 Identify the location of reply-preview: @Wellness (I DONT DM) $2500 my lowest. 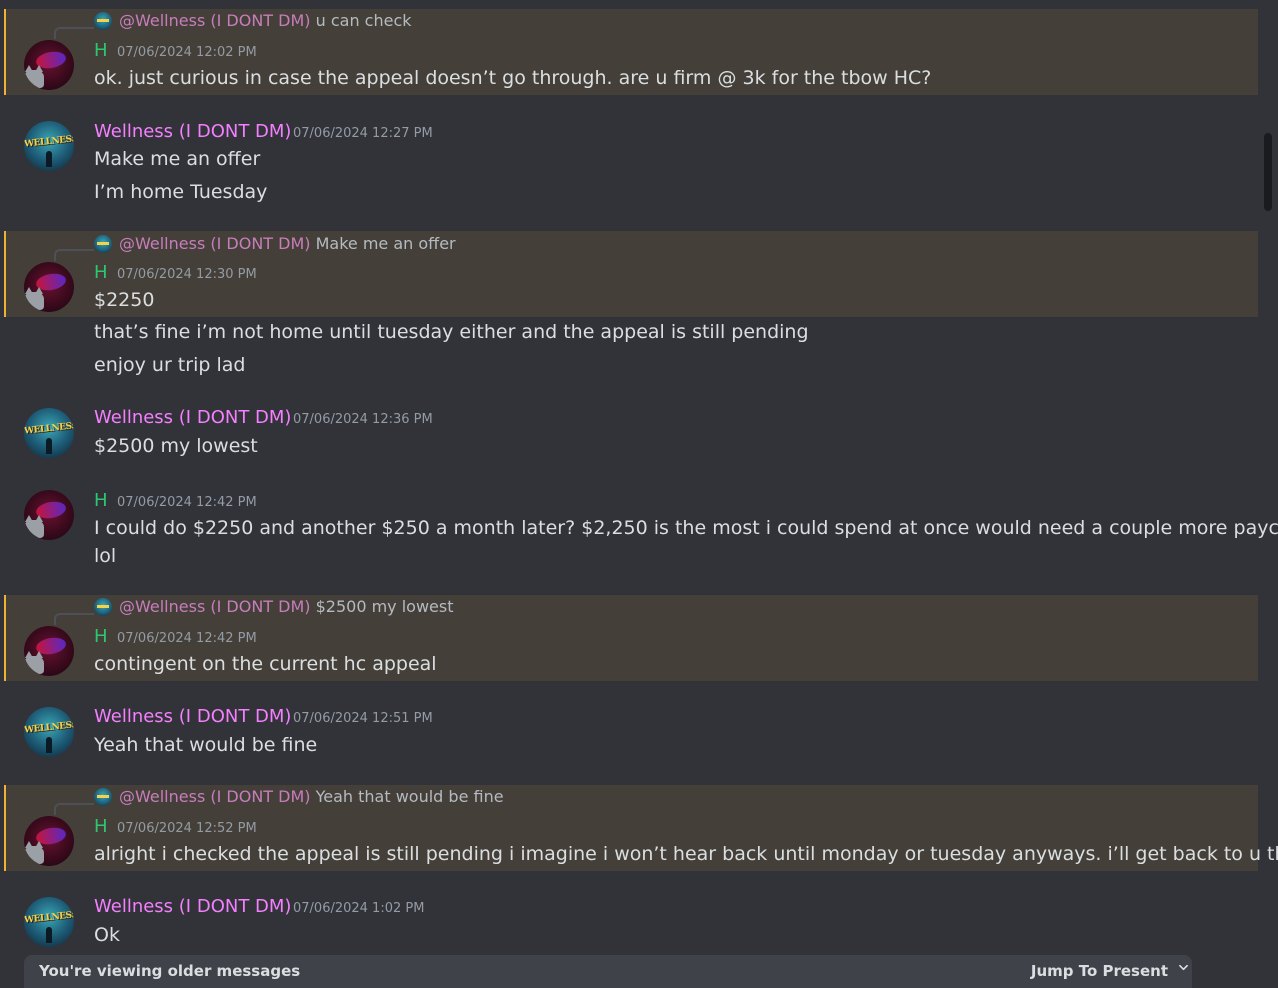
(286, 606).